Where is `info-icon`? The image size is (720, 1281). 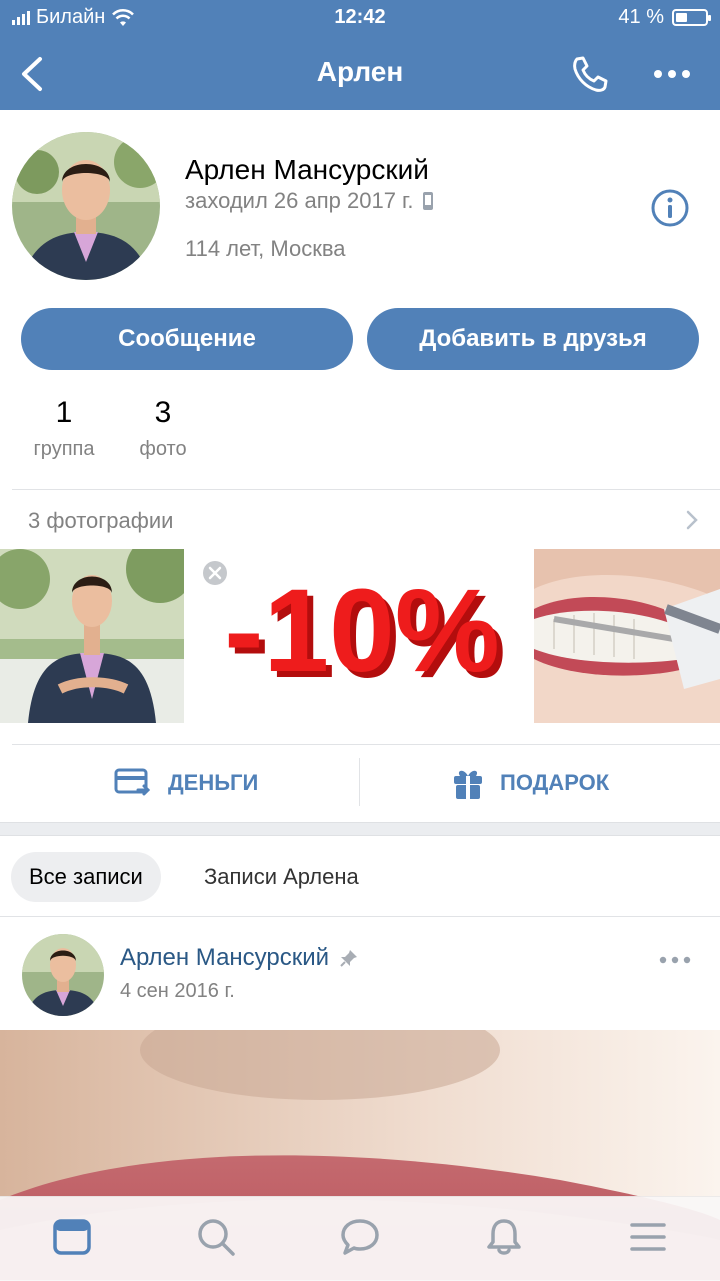 info-icon is located at coordinates (670, 208).